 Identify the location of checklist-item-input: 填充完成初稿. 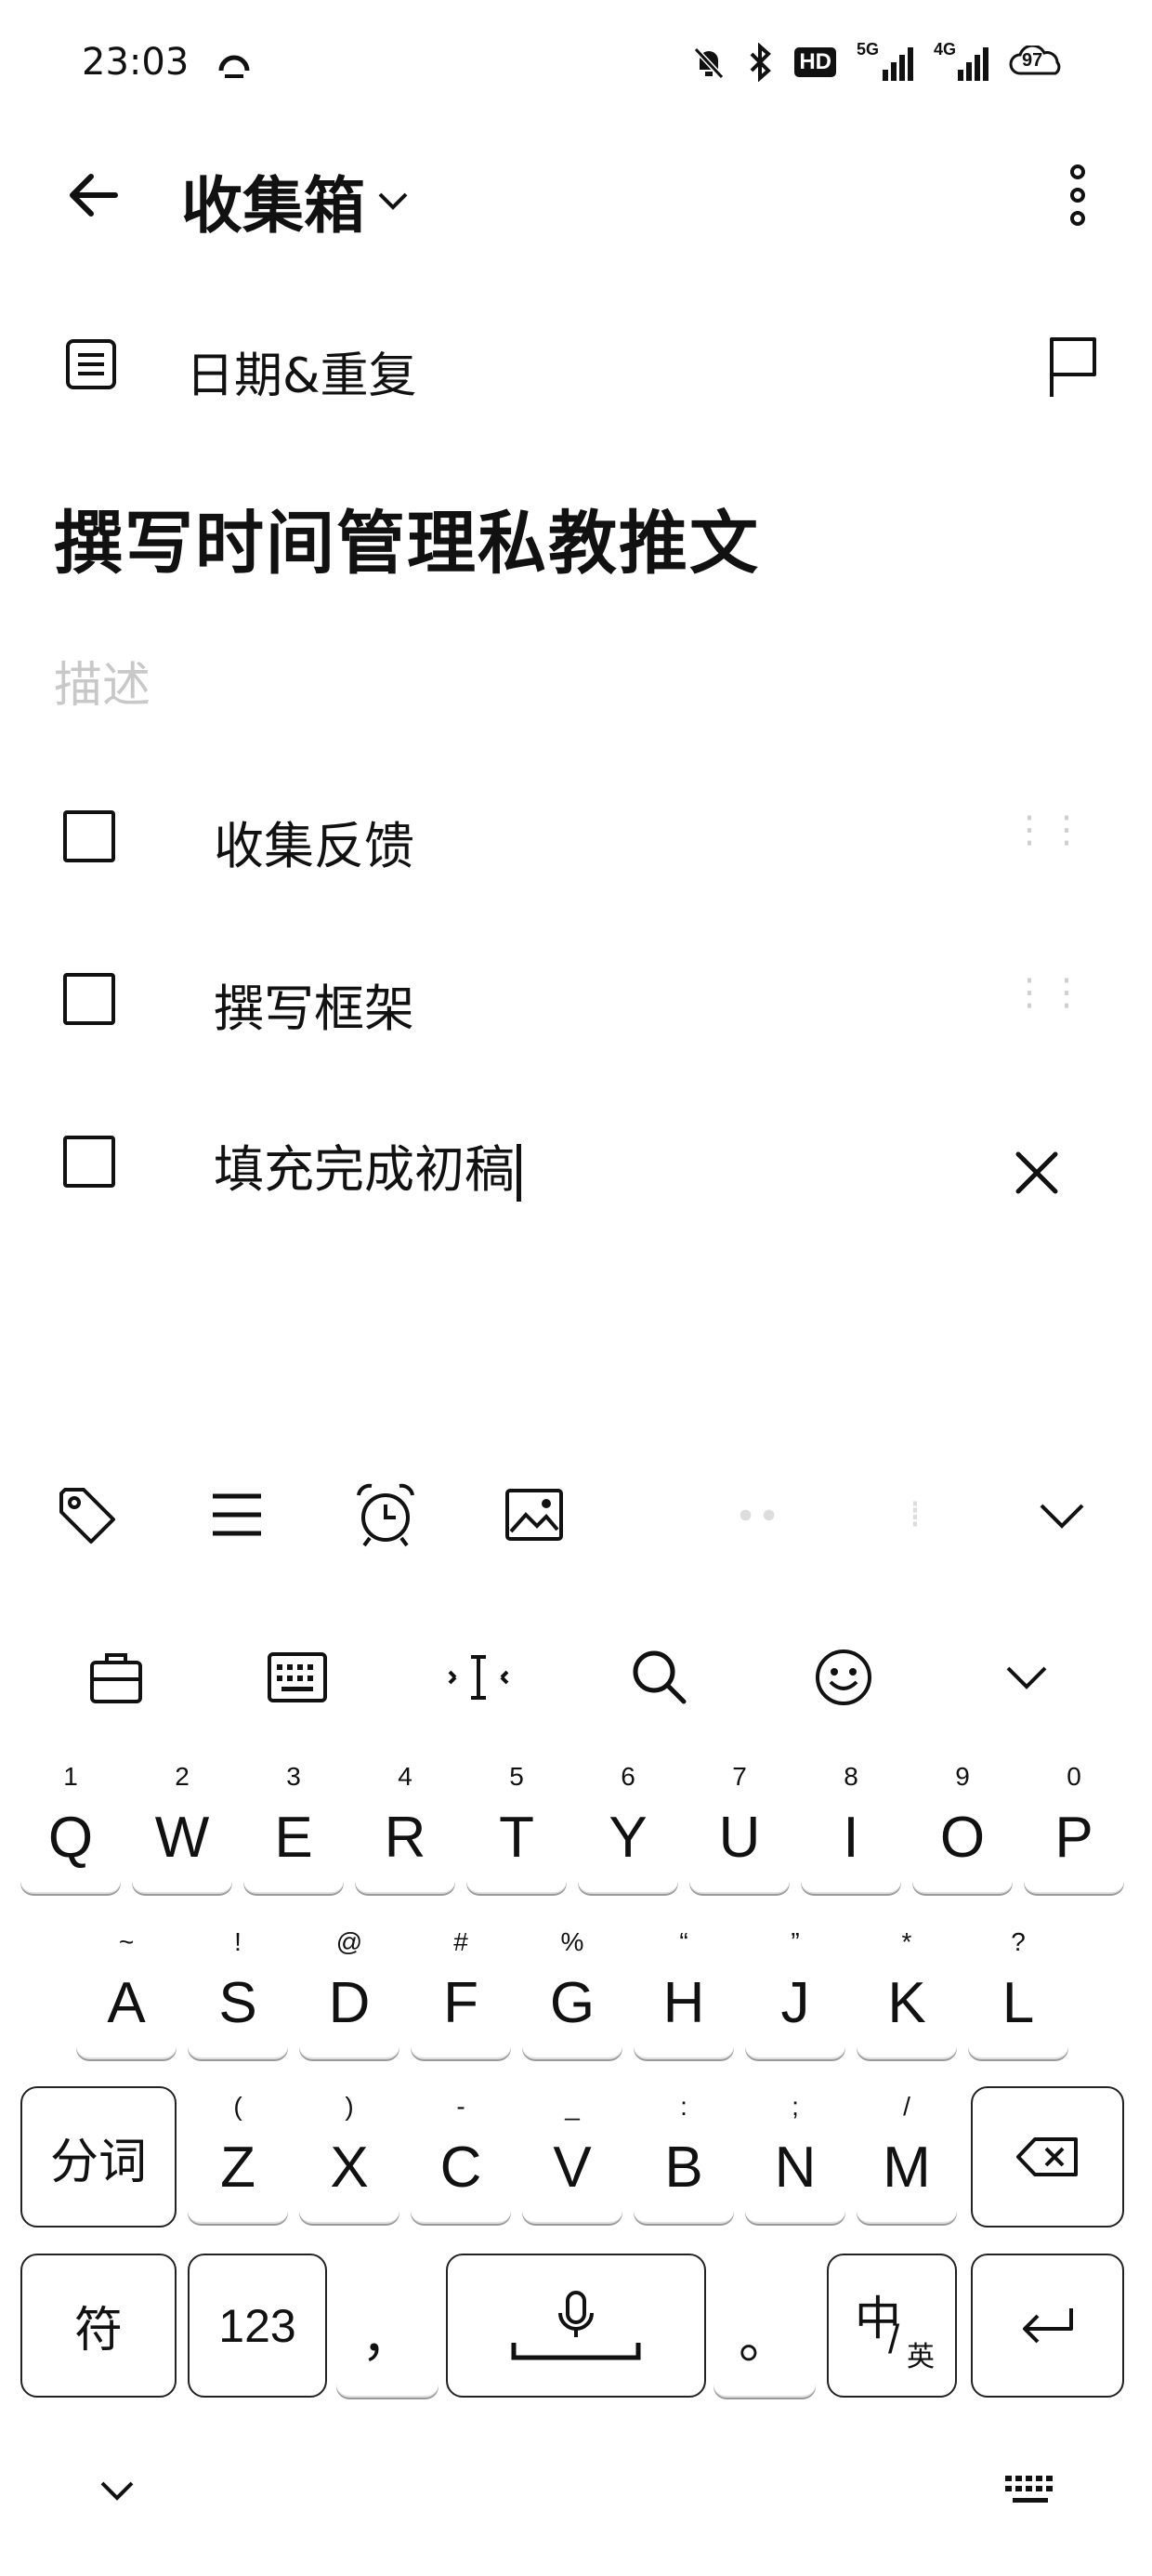
(367, 1165).